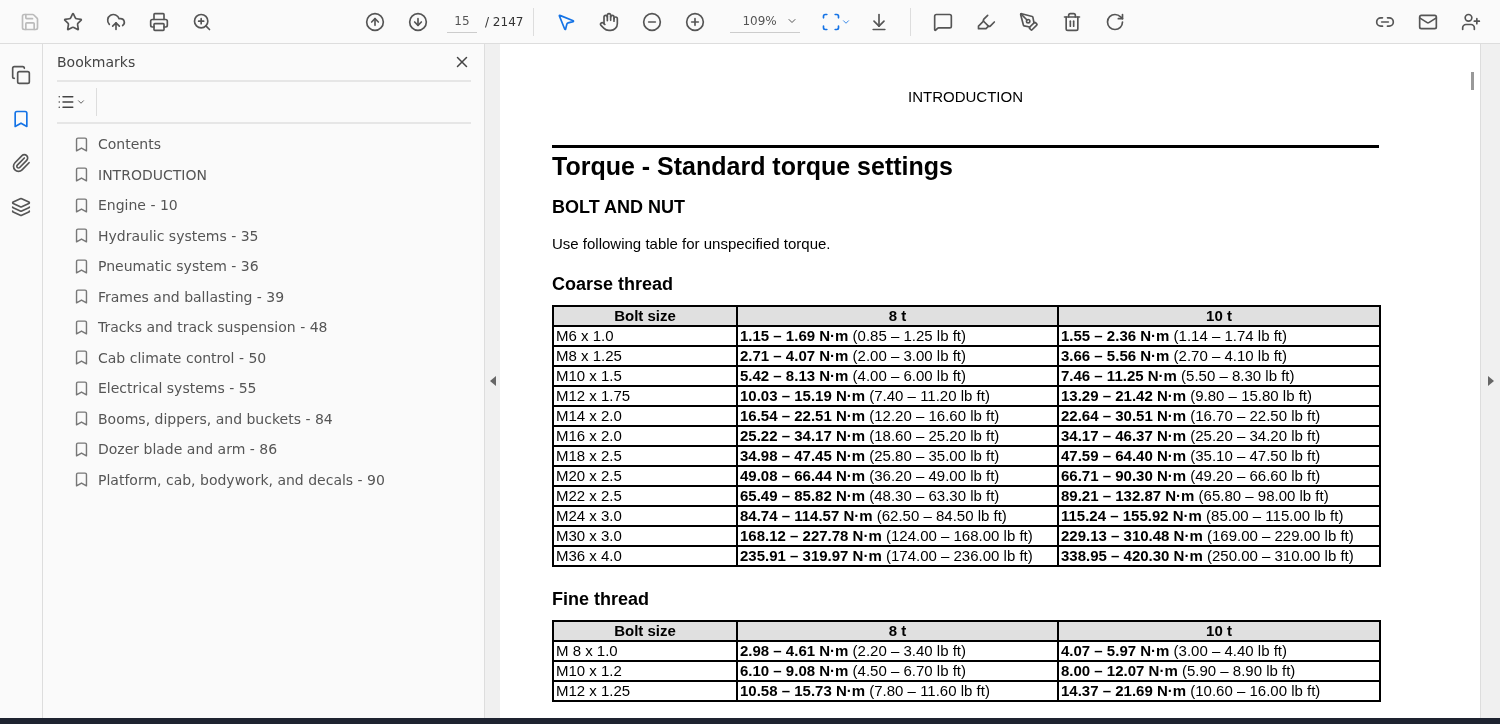 This screenshot has width=1500, height=724. Describe the element at coordinates (272, 235) in the screenshot. I see `bookmark-item: Hydraulic systems - 35` at that location.